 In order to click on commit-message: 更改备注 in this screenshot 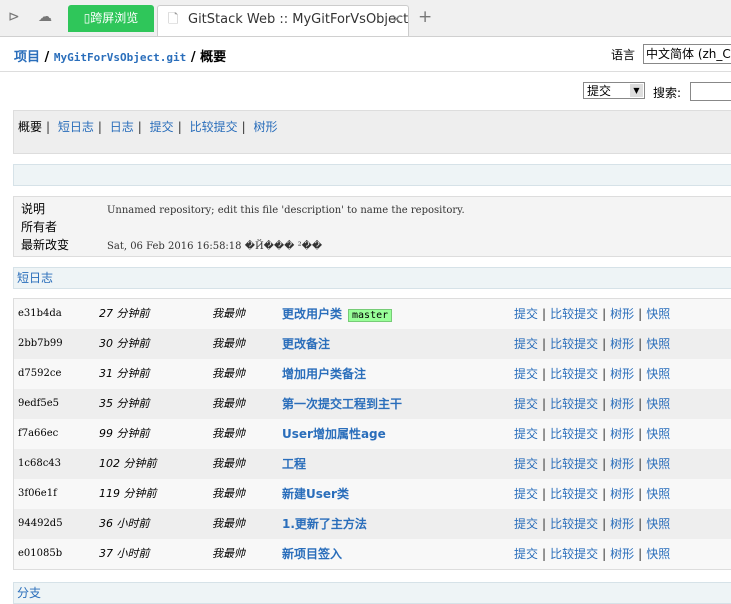, I will do `click(306, 344)`.